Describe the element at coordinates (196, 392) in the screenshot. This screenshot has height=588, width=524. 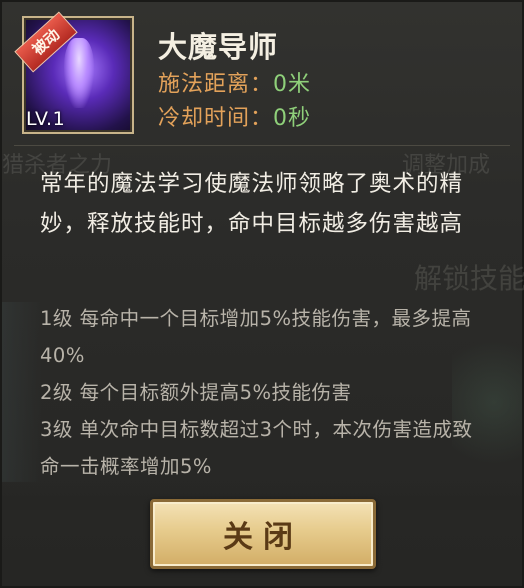
I see `level-effect-2: 2级 每个目标额外提高5%技能伤害` at that location.